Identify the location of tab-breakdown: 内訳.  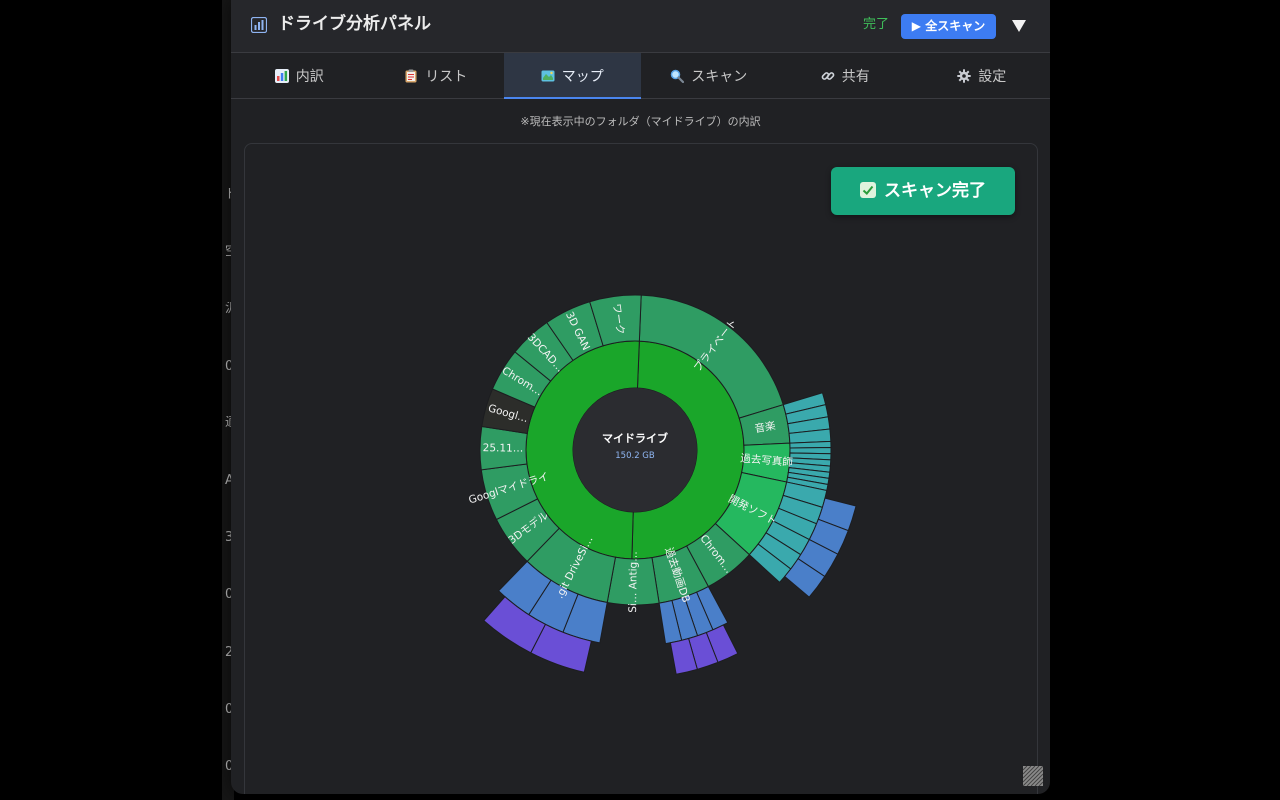
(299, 75).